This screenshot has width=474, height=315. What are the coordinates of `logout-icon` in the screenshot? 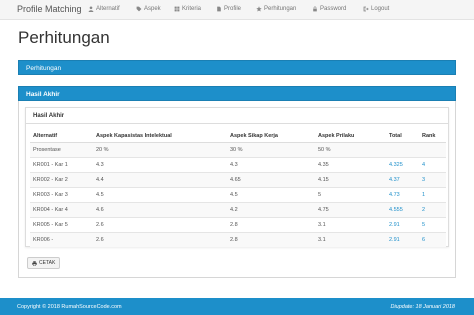 It's located at (366, 9).